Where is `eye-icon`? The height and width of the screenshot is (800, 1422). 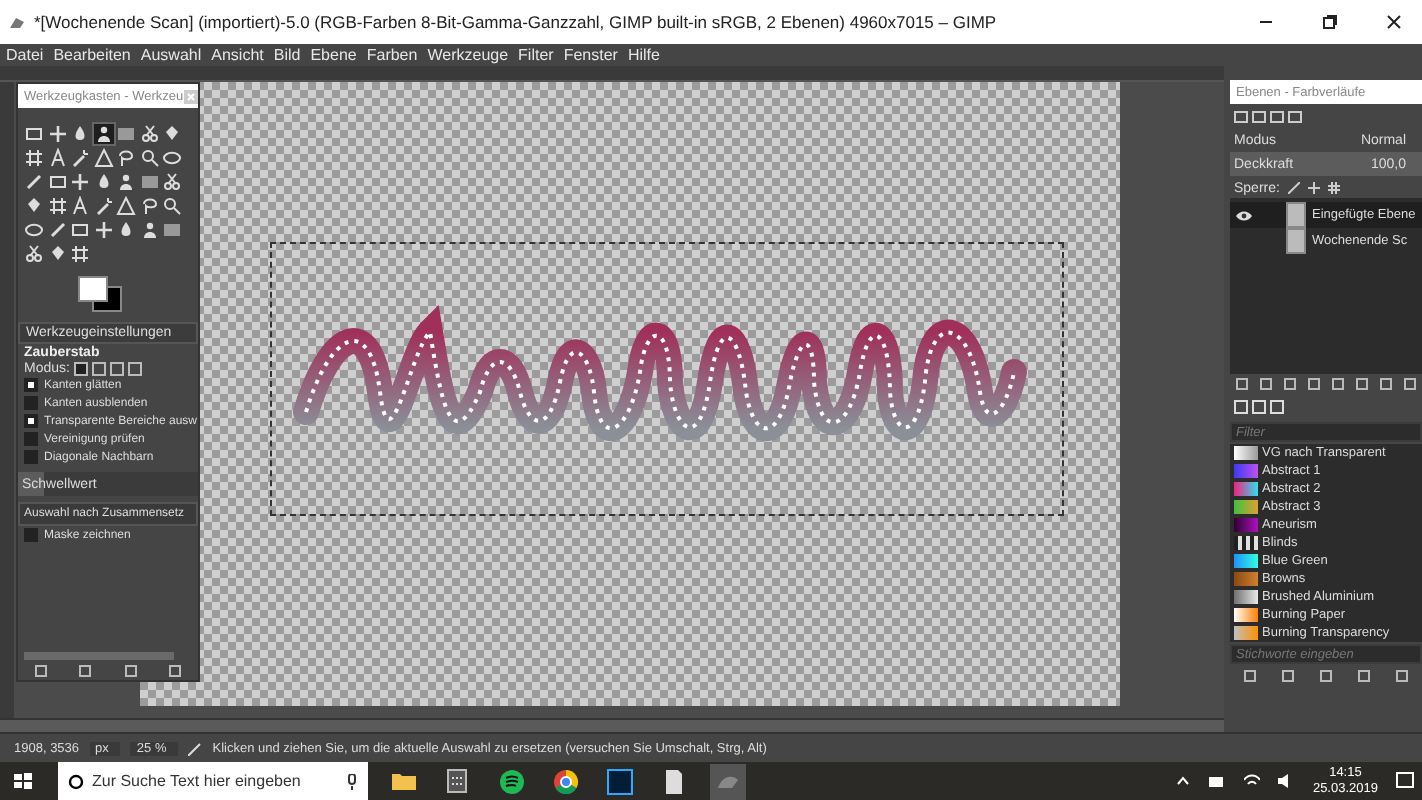 eye-icon is located at coordinates (1244, 215).